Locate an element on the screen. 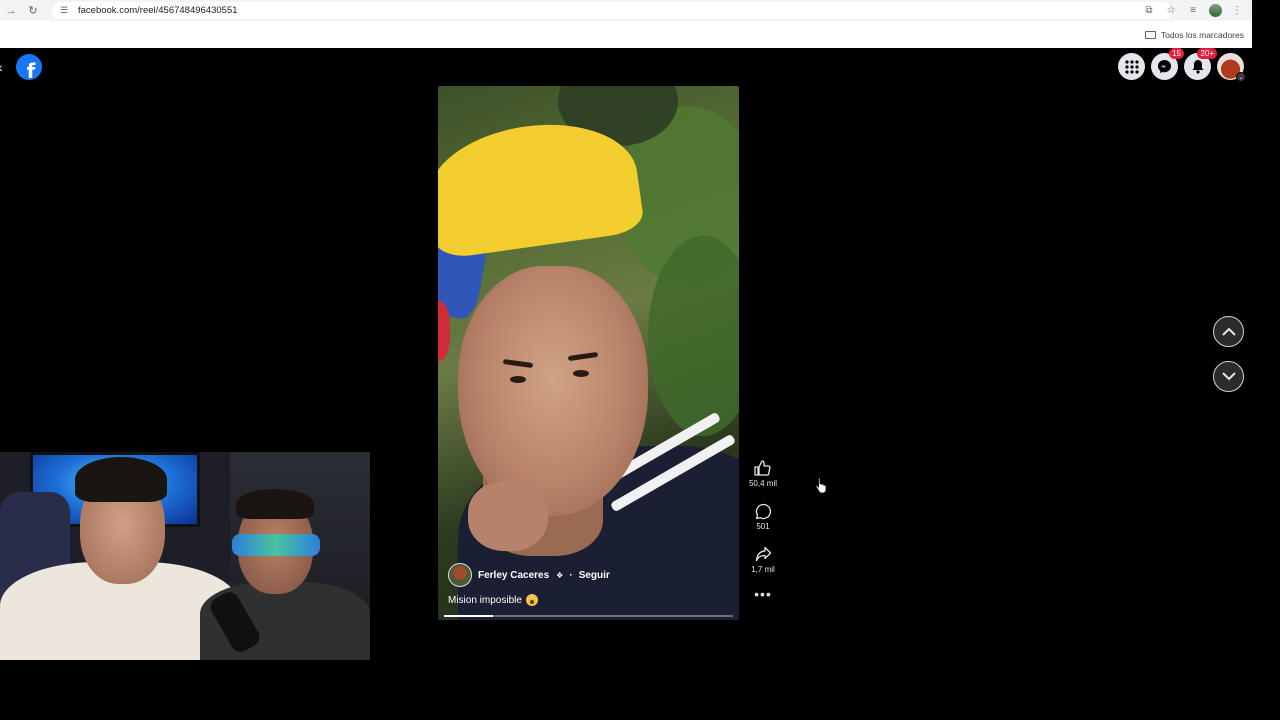 This screenshot has width=1280, height=720. profile-icon is located at coordinates (1215, 11).